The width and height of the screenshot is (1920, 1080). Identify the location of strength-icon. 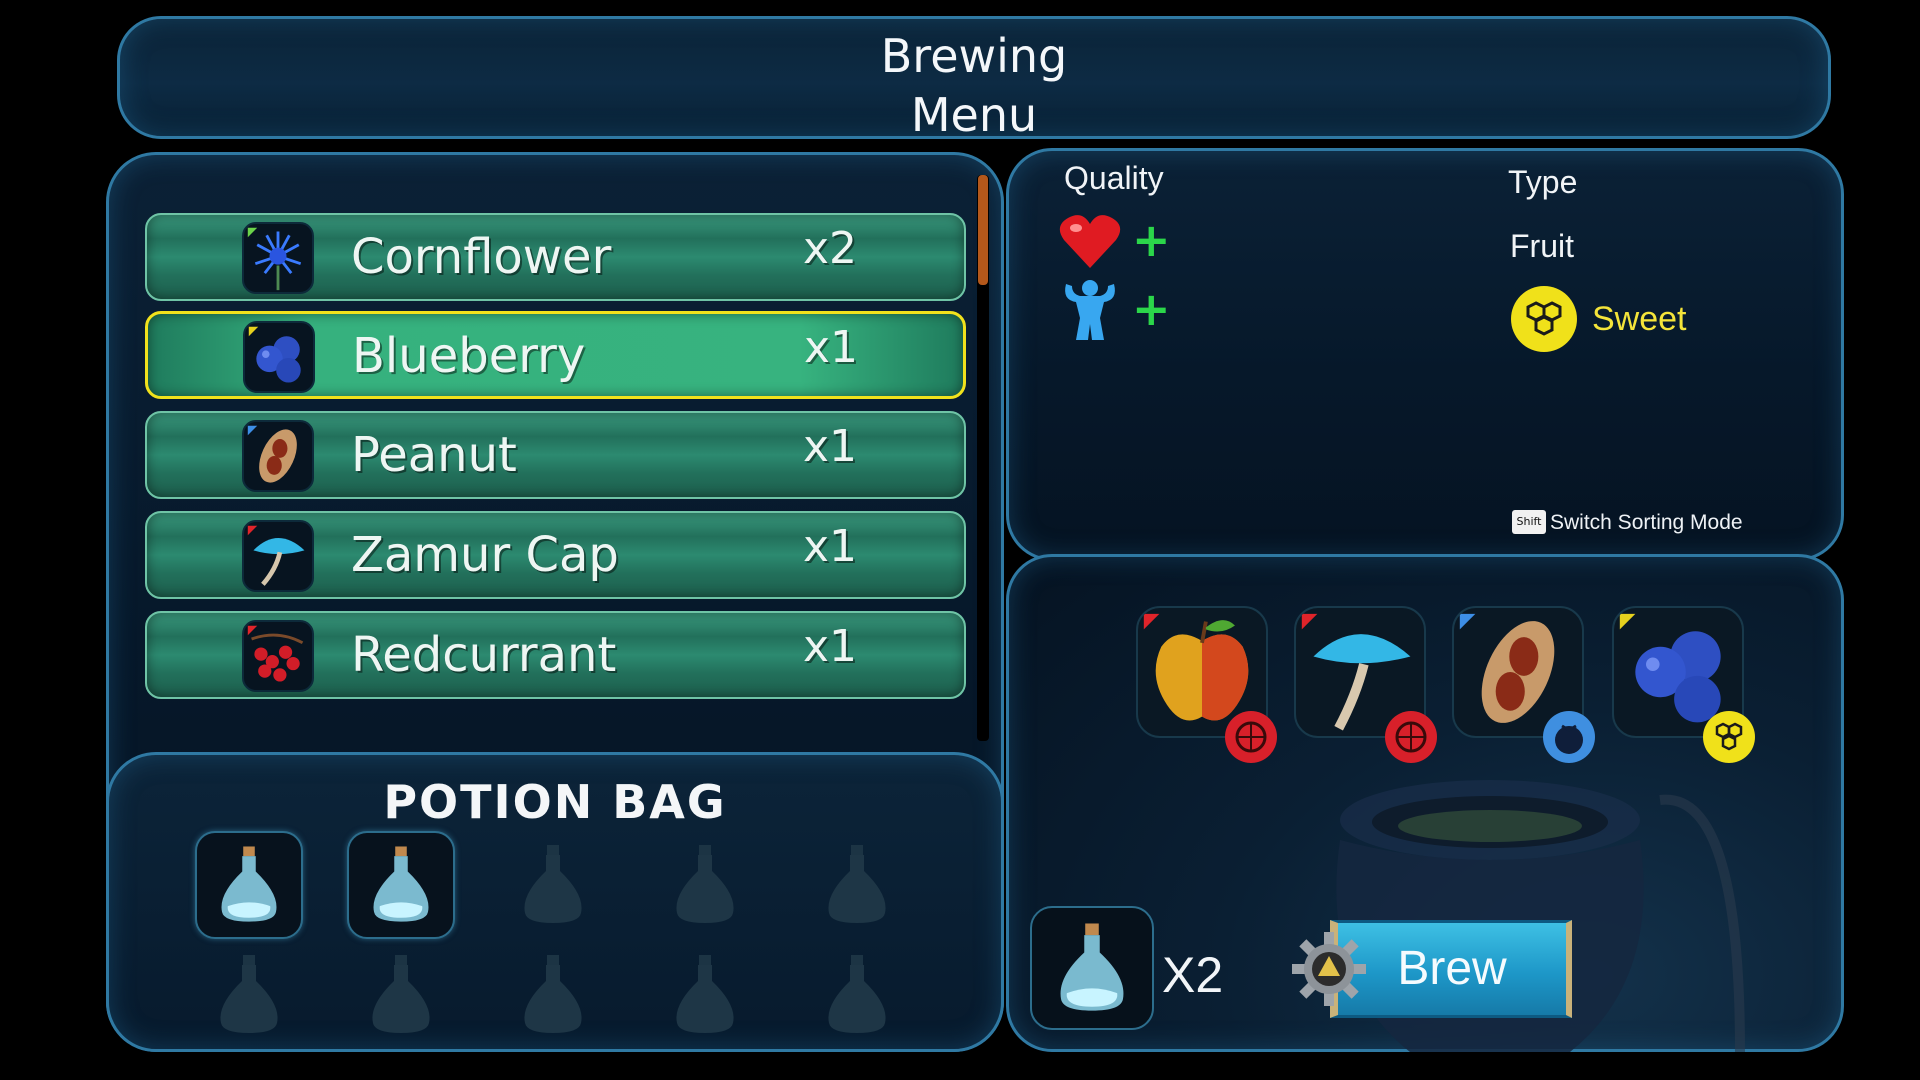
(1090, 310).